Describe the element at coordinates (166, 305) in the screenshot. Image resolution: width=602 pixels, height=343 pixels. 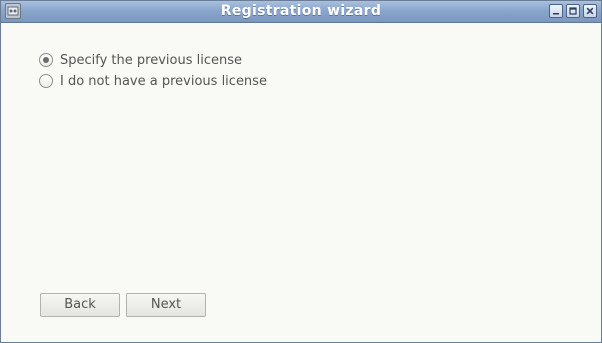
I see `next-button: Next` at that location.